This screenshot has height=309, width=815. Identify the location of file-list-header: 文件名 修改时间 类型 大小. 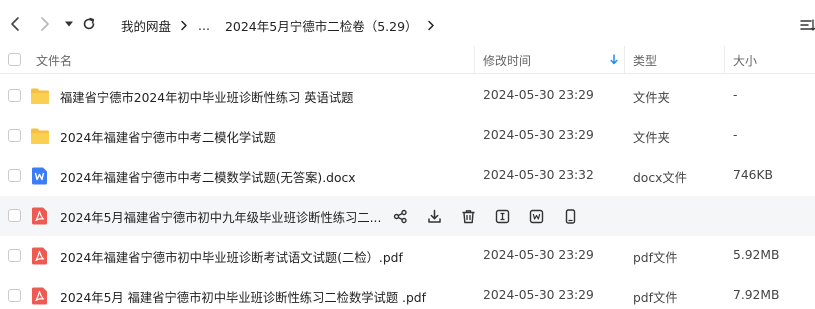
(407, 60).